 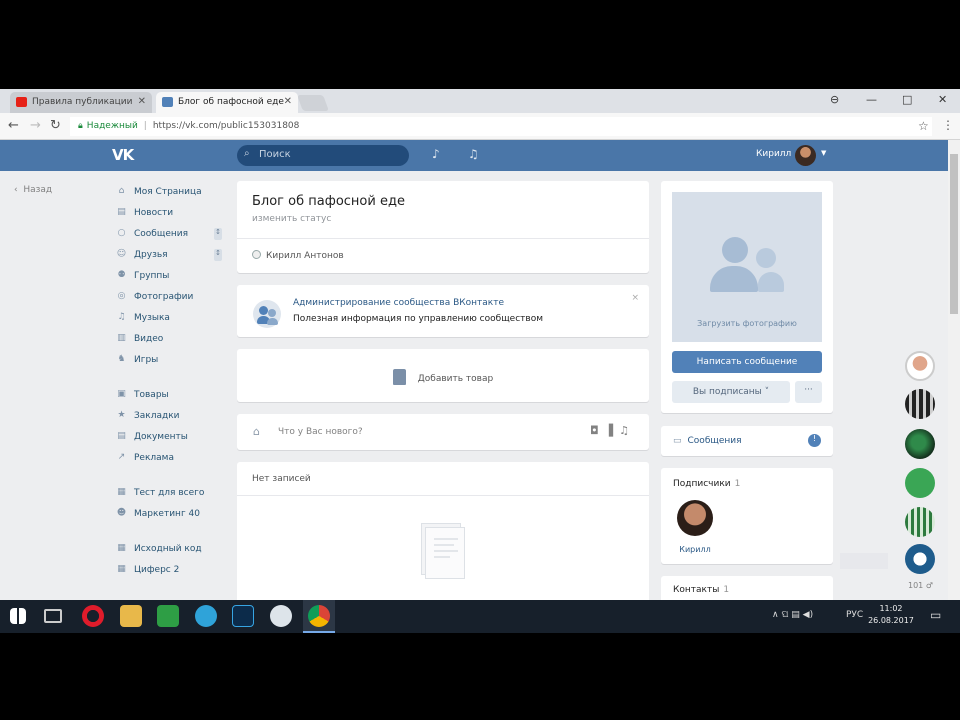 What do you see at coordinates (328, 201) in the screenshot?
I see `page-title: Блог об пафосной еде` at bounding box center [328, 201].